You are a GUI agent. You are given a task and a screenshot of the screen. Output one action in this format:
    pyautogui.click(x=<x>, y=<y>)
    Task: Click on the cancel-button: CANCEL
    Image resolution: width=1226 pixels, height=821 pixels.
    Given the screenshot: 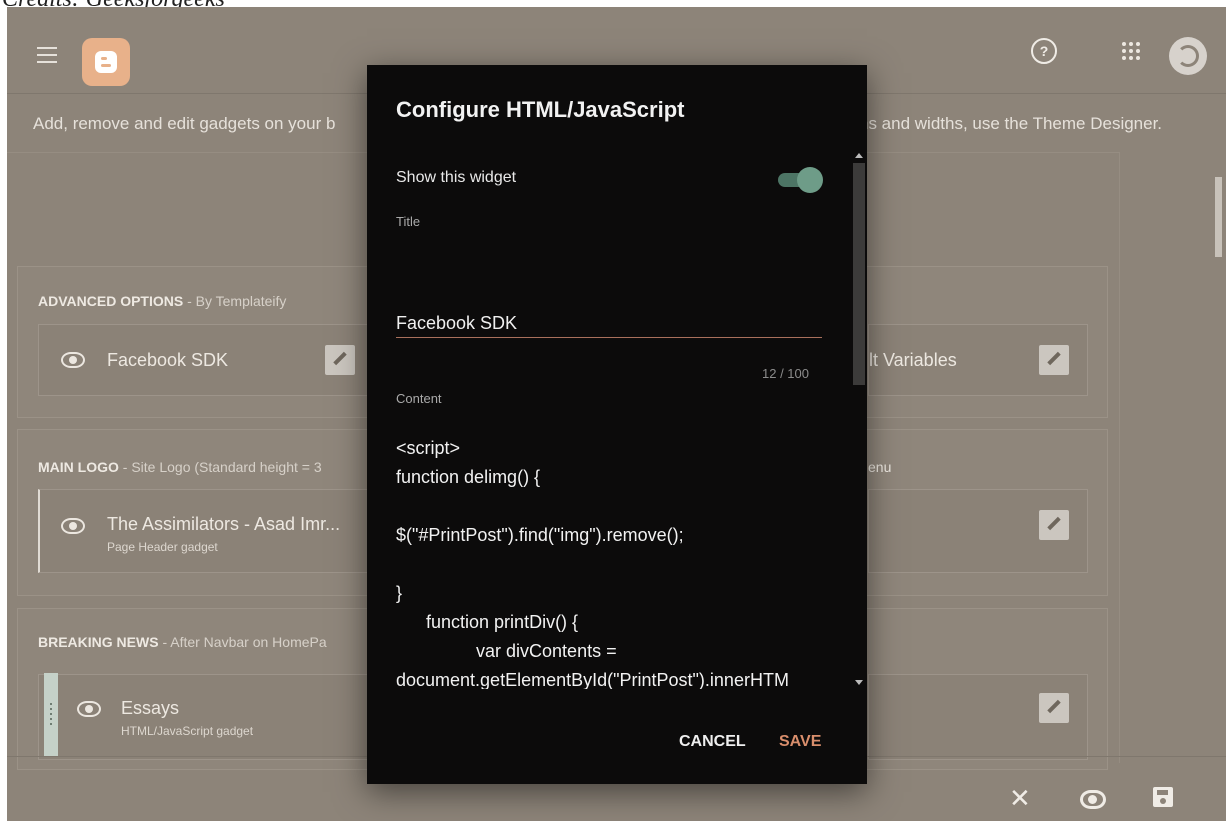 What is the action you would take?
    pyautogui.click(x=712, y=742)
    